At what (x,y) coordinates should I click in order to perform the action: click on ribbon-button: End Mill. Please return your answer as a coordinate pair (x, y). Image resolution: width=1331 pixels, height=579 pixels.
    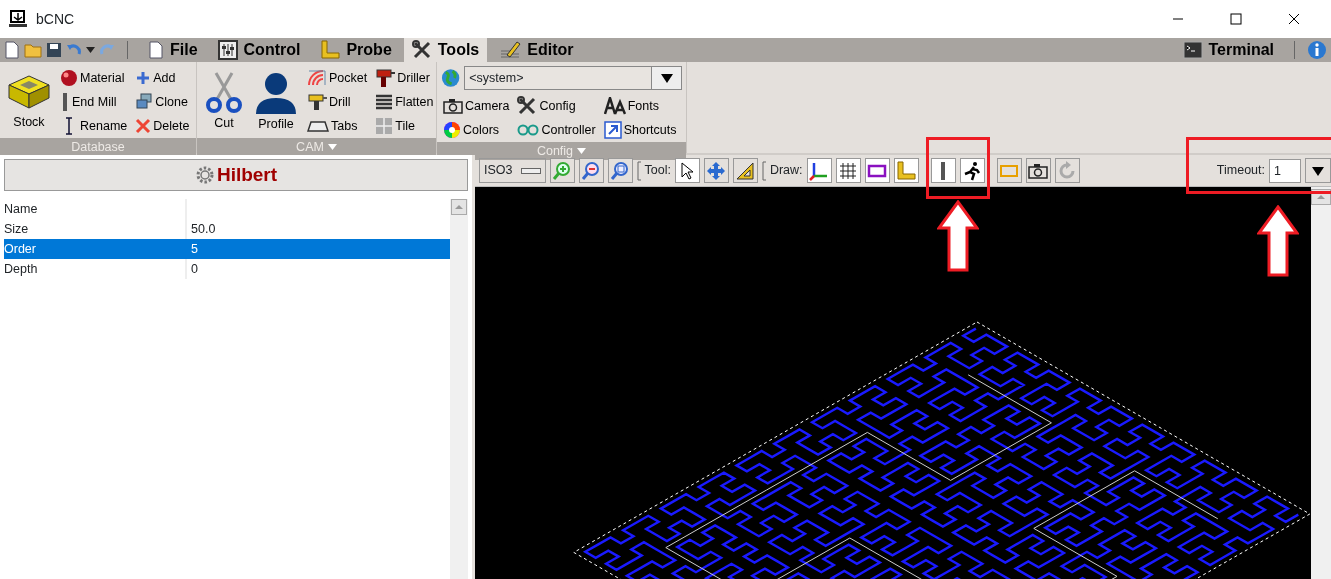
    Looking at the image, I should click on (94, 102).